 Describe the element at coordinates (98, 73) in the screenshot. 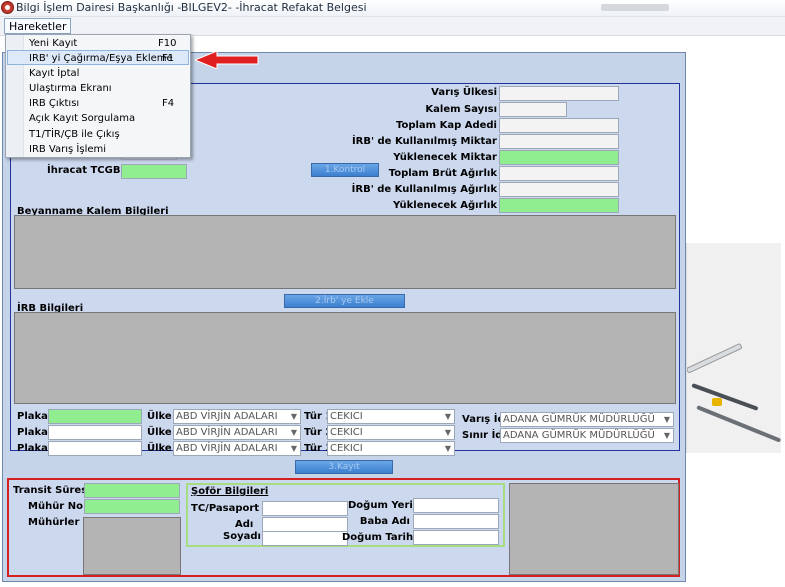

I see `menu-item-kayit-iptal: Kayıt İptal` at that location.